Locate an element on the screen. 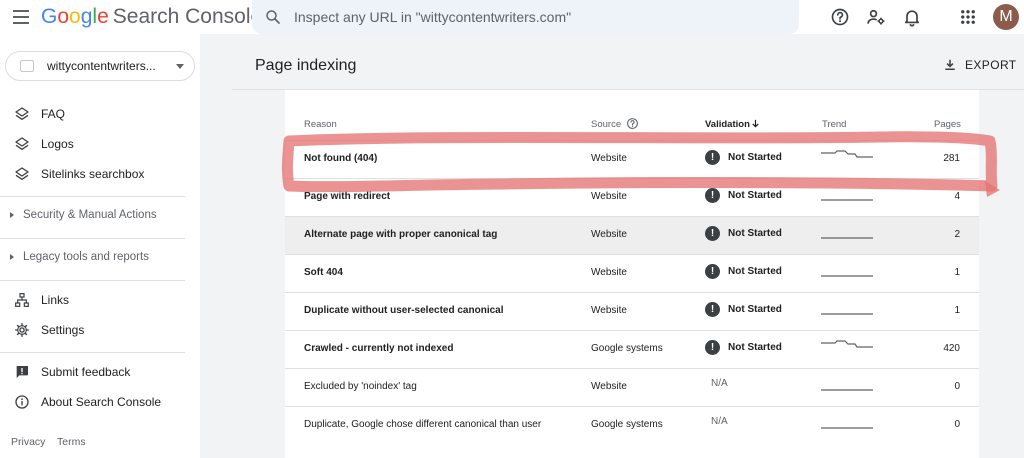 The height and width of the screenshot is (458, 1024). row-reason: Alternate page with proper canonical tag is located at coordinates (401, 234).